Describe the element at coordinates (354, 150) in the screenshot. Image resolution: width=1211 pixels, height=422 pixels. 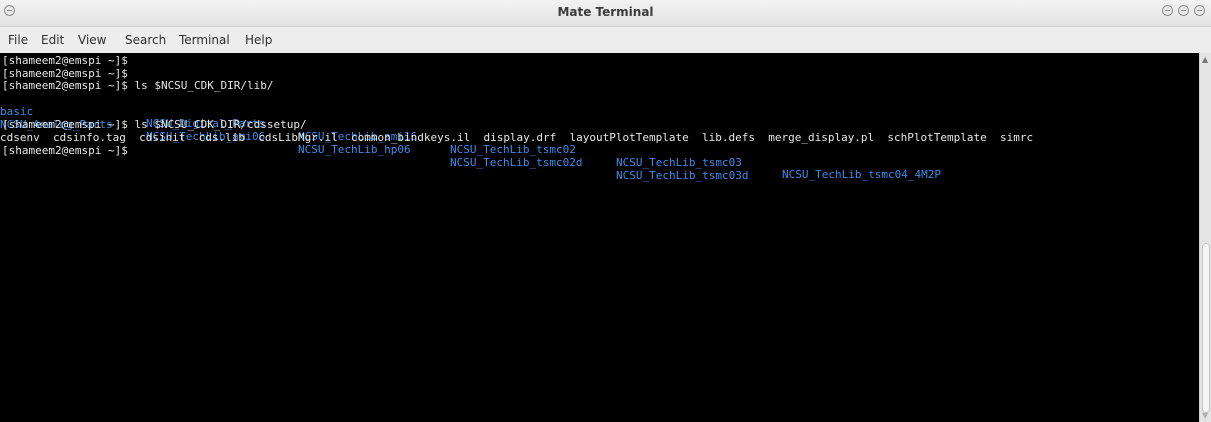
I see `directory-entry: NCSU_TechLib_hp06` at that location.